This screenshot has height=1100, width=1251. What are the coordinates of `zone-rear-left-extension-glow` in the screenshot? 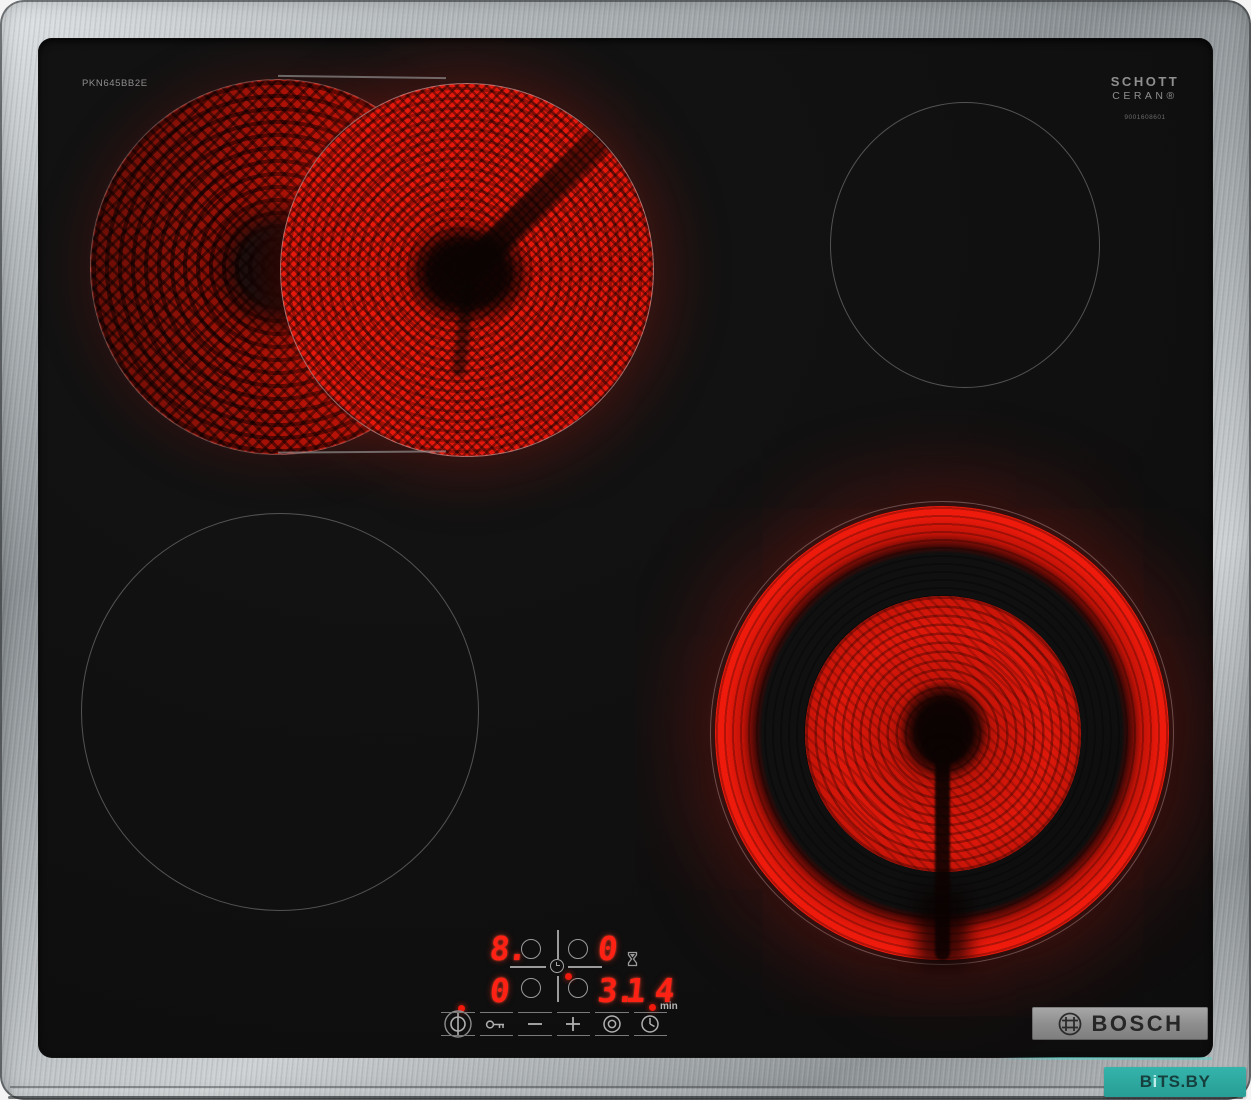 It's located at (467, 270).